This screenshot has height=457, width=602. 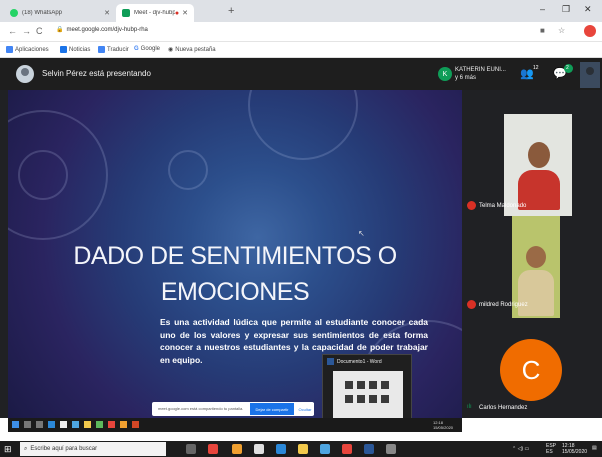 I want to click on bookmark-translate: Traducir, so click(x=113, y=49).